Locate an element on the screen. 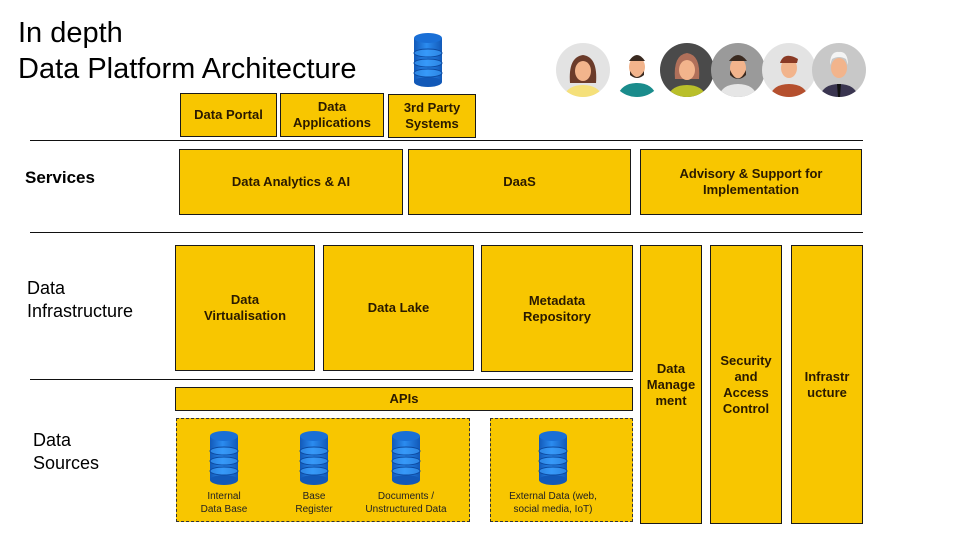  service-data-analytics-ai: Data Analytics & AI is located at coordinates (291, 182).